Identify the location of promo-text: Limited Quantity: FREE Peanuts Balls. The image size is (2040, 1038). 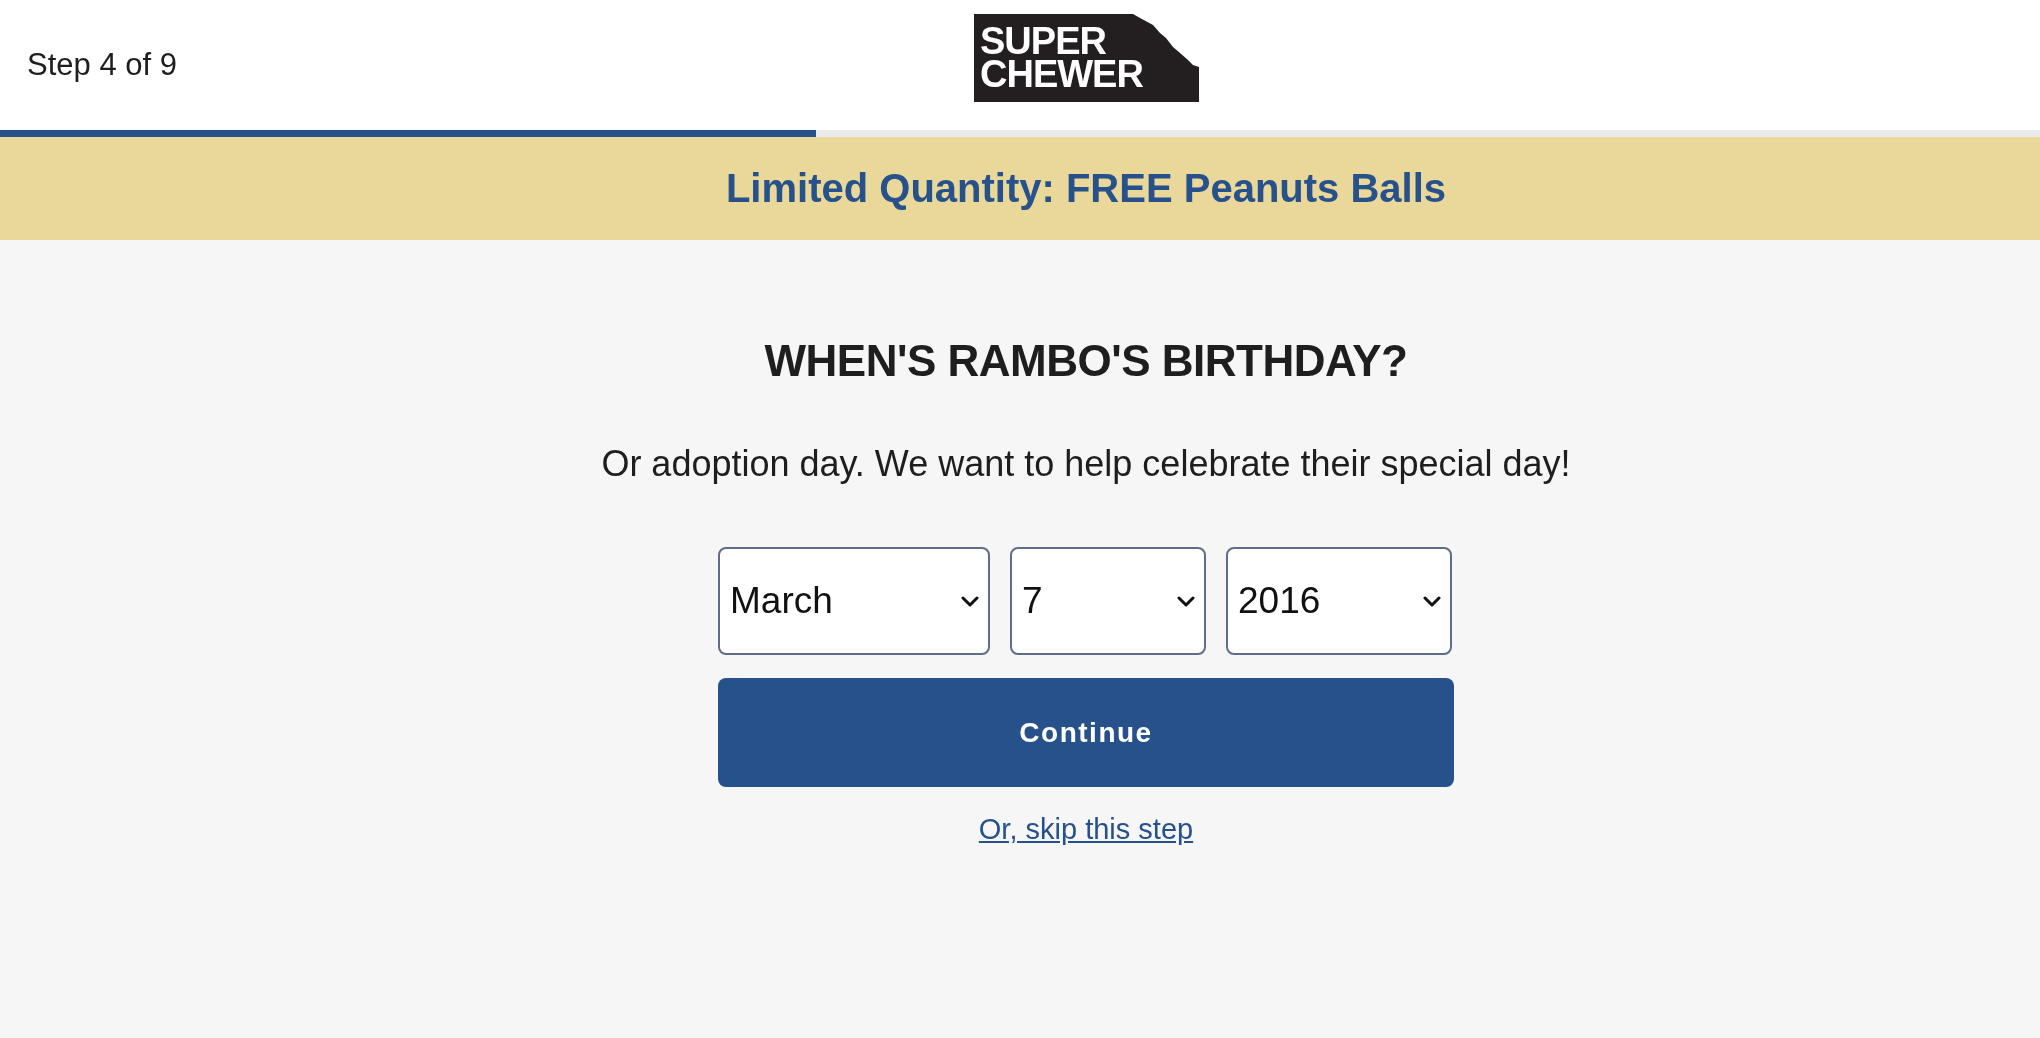
(1086, 188).